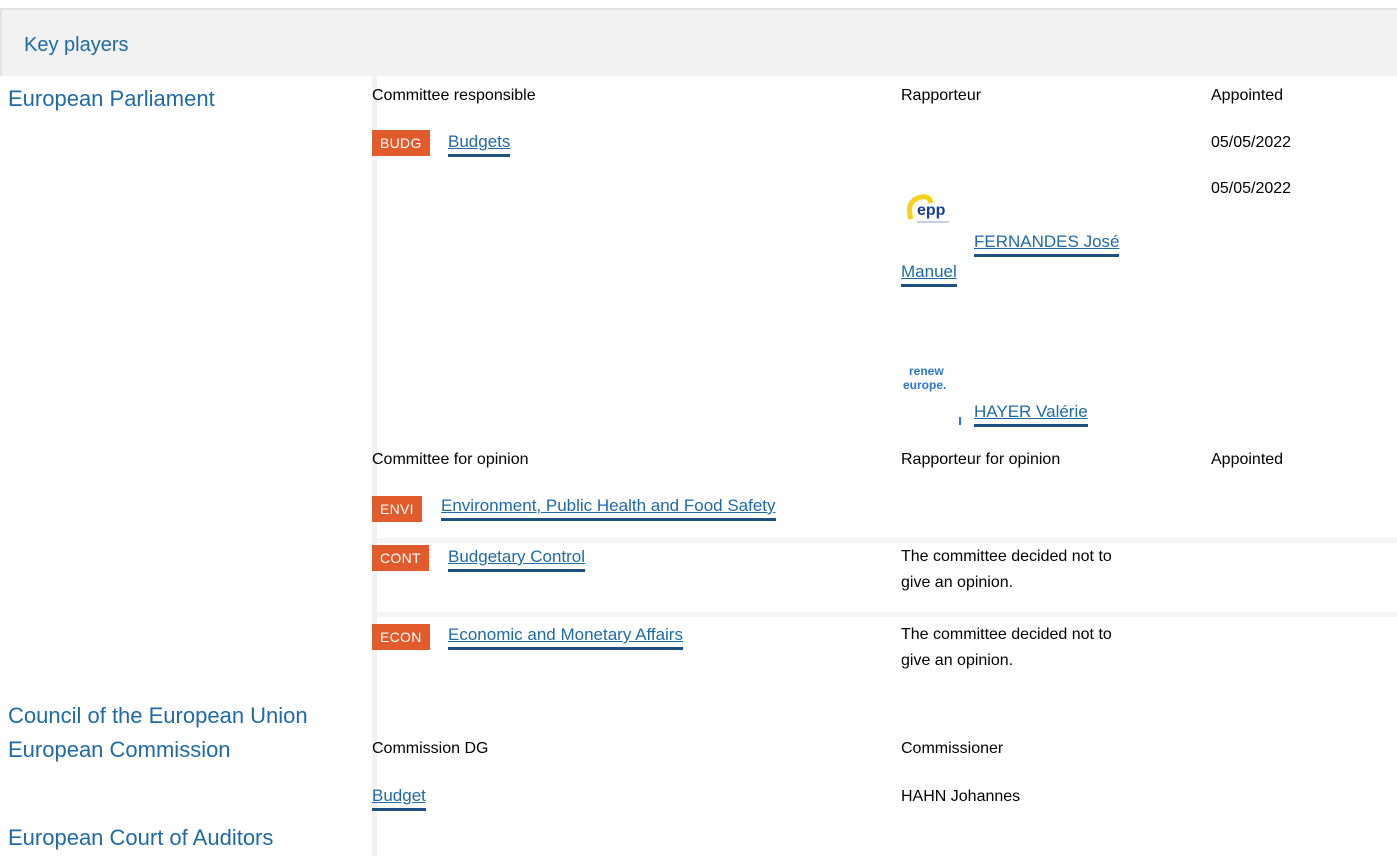 The height and width of the screenshot is (856, 1397). What do you see at coordinates (401, 637) in the screenshot?
I see `committee-badge-econ: ECON` at bounding box center [401, 637].